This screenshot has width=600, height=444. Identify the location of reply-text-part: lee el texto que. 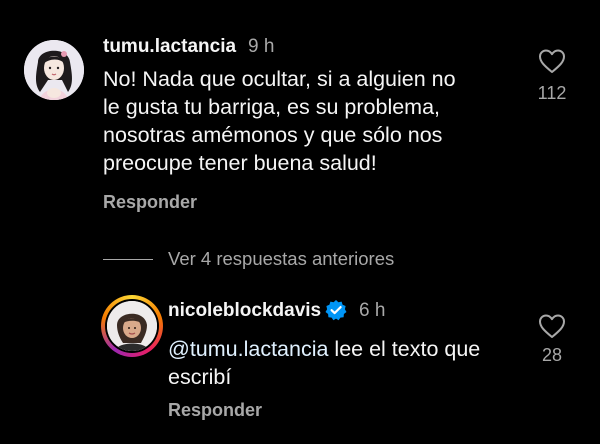
(404, 349).